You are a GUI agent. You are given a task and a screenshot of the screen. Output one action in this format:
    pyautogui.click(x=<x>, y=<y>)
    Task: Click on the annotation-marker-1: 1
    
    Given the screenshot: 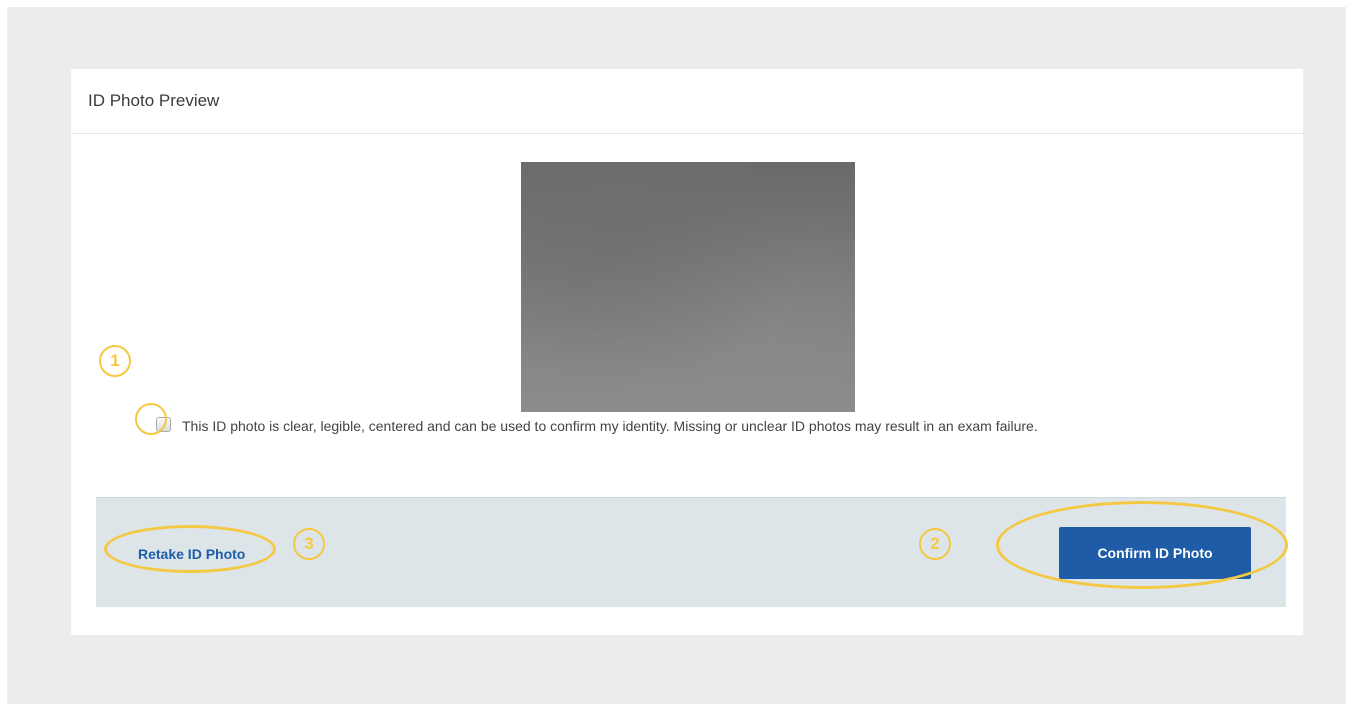 What is the action you would take?
    pyautogui.click(x=115, y=361)
    